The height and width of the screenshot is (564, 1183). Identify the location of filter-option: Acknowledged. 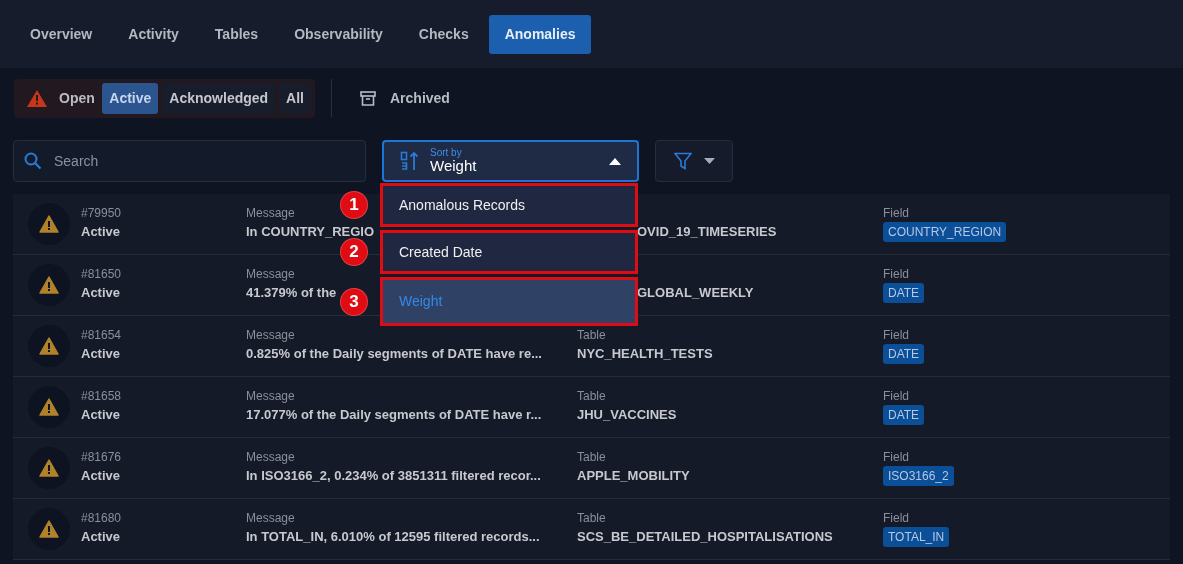
(219, 98).